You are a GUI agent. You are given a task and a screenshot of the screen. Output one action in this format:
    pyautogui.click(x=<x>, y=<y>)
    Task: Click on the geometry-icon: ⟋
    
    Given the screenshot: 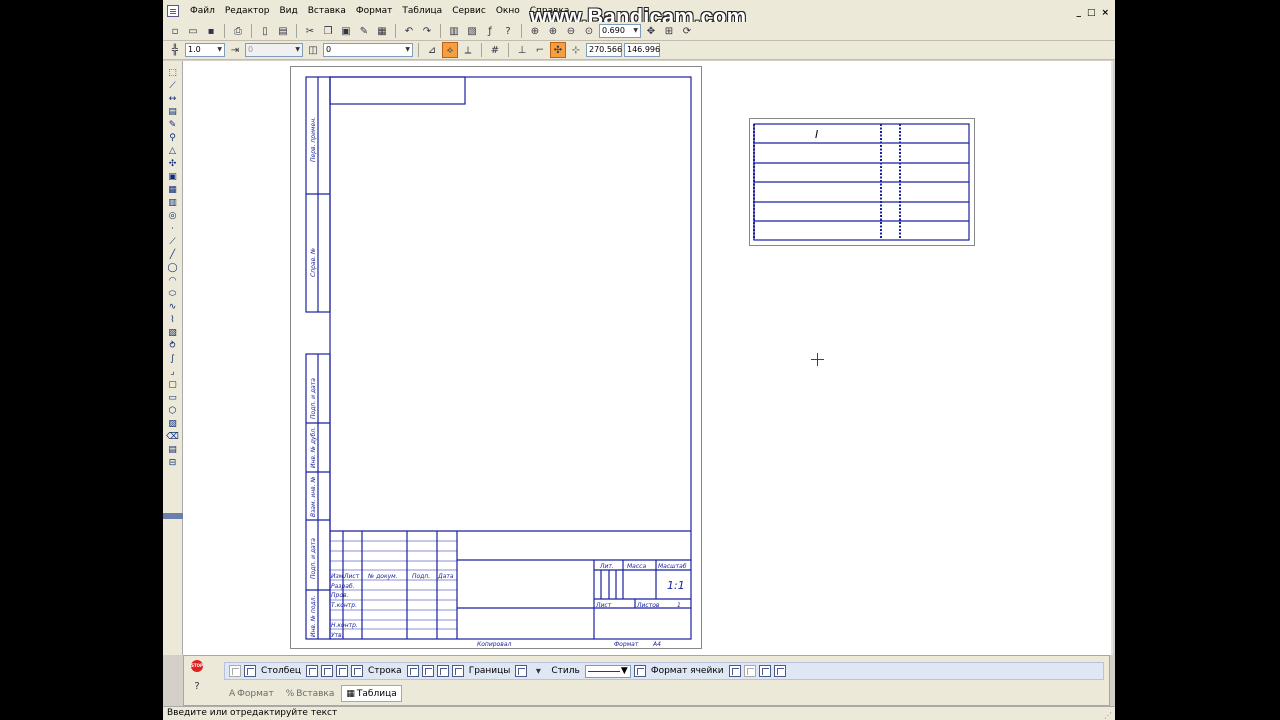 What is the action you would take?
    pyautogui.click(x=173, y=86)
    